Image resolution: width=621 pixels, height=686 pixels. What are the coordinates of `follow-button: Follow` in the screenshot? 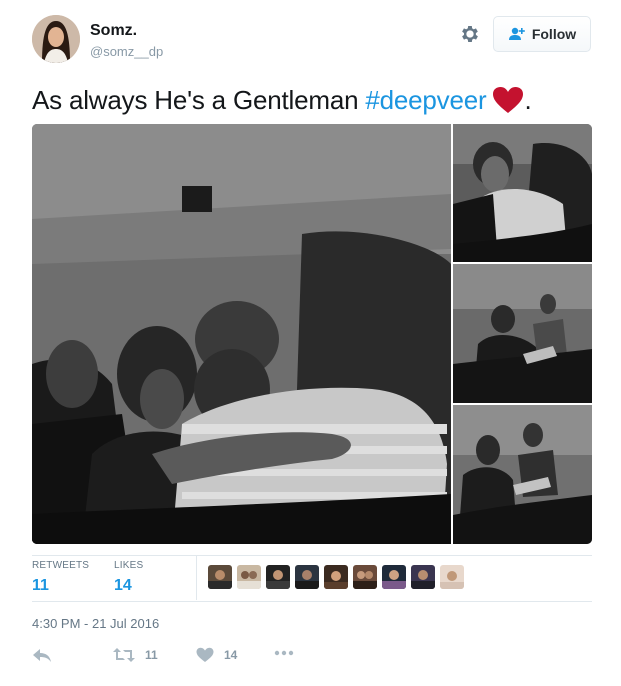 It's located at (542, 34).